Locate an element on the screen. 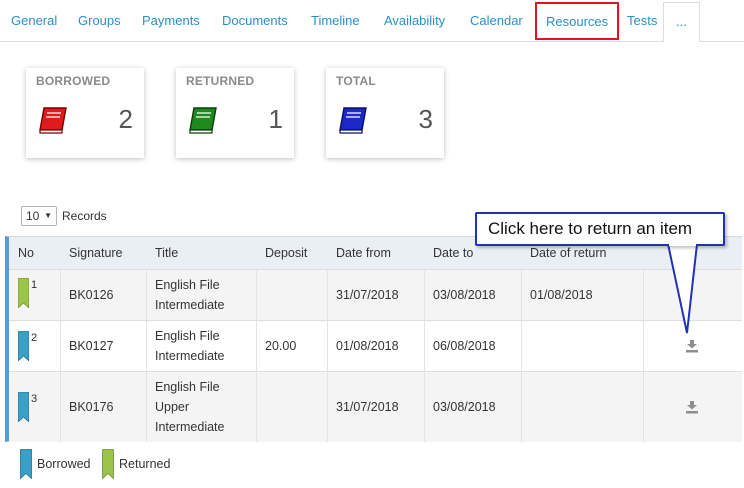 The width and height of the screenshot is (744, 488). callout-box: Click here to return an item is located at coordinates (600, 229).